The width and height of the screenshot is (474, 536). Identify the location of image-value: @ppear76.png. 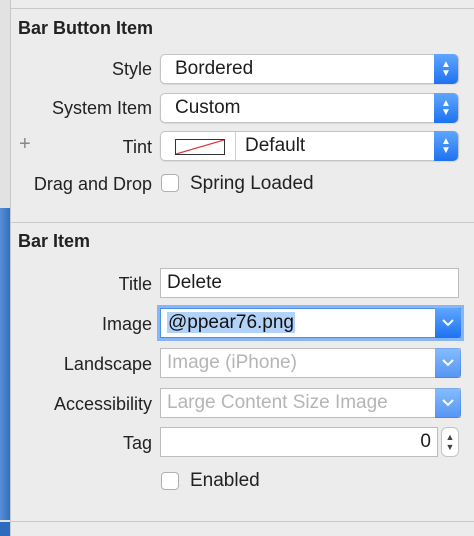
(231, 322).